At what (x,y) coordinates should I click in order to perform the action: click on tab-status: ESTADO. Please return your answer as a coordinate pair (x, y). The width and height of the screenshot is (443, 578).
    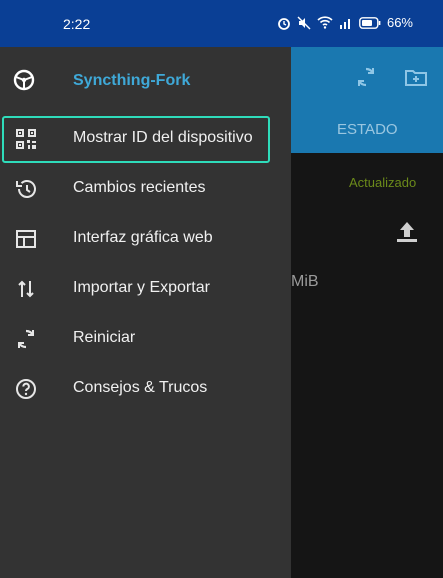
    Looking at the image, I should click on (367, 129).